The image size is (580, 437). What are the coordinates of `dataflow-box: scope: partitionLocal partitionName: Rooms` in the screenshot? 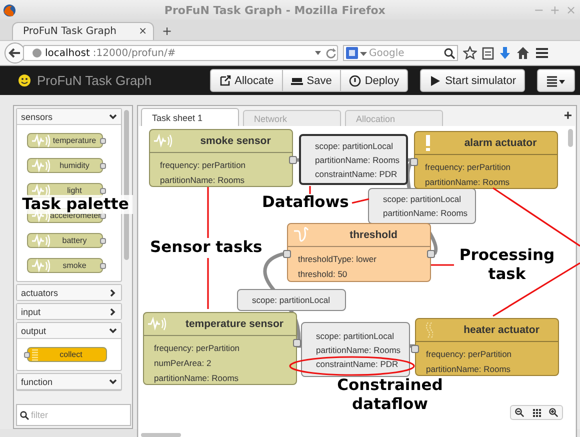 It's located at (422, 206).